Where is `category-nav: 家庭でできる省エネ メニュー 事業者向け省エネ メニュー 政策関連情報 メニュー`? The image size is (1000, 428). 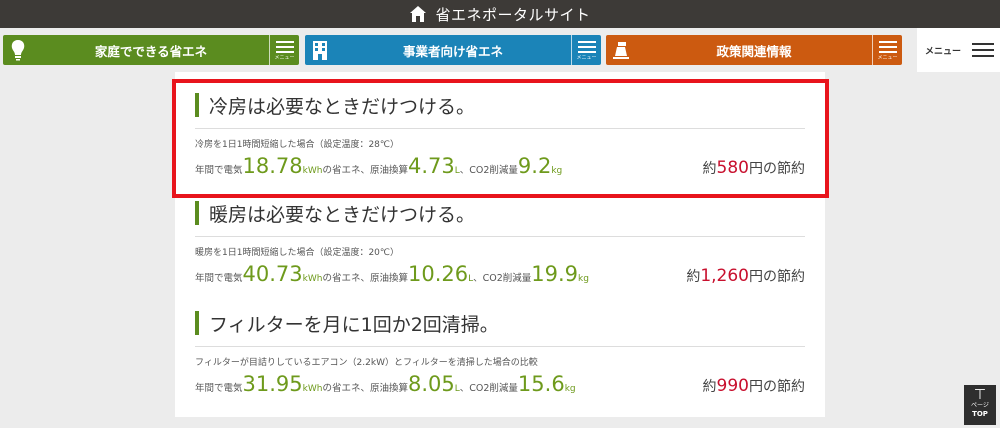 category-nav: 家庭でできる省エネ メニュー 事業者向け省エネ メニュー 政策関連情報 メニュー is located at coordinates (500, 50).